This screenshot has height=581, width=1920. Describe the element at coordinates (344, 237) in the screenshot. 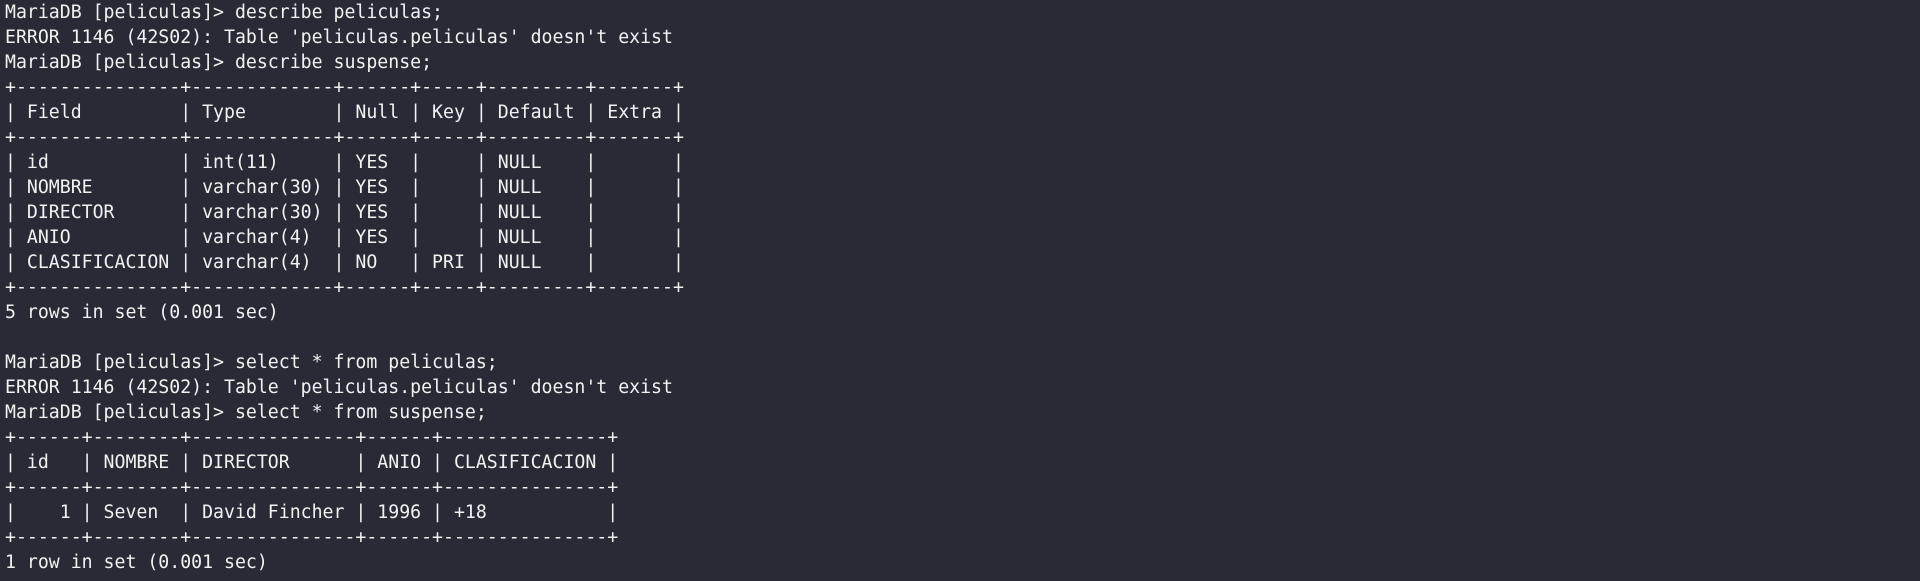

I see `table-row: | ANIO | varchar(4) | YES | | NULL | |` at that location.